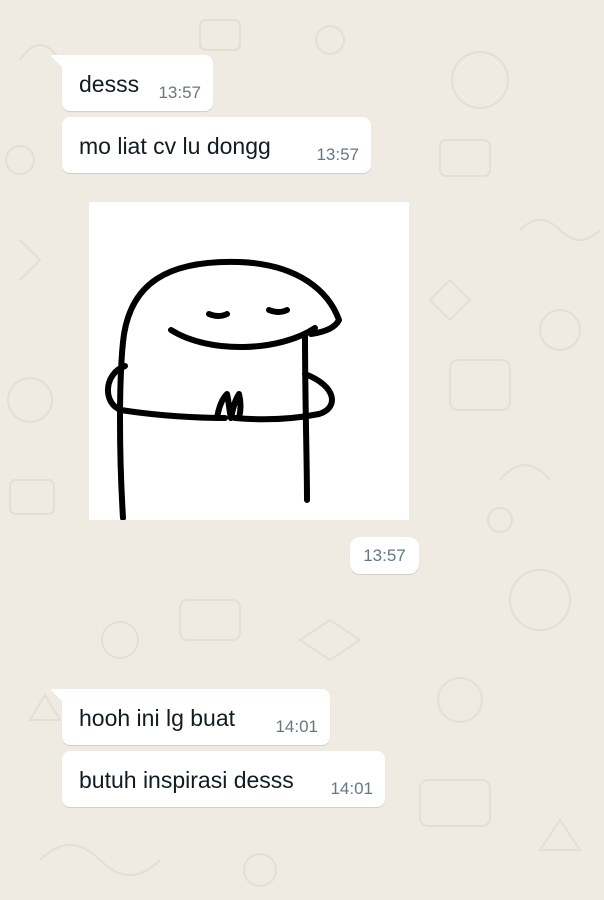 Image resolution: width=604 pixels, height=900 pixels. What do you see at coordinates (109, 84) in the screenshot?
I see `message-text: desss` at bounding box center [109, 84].